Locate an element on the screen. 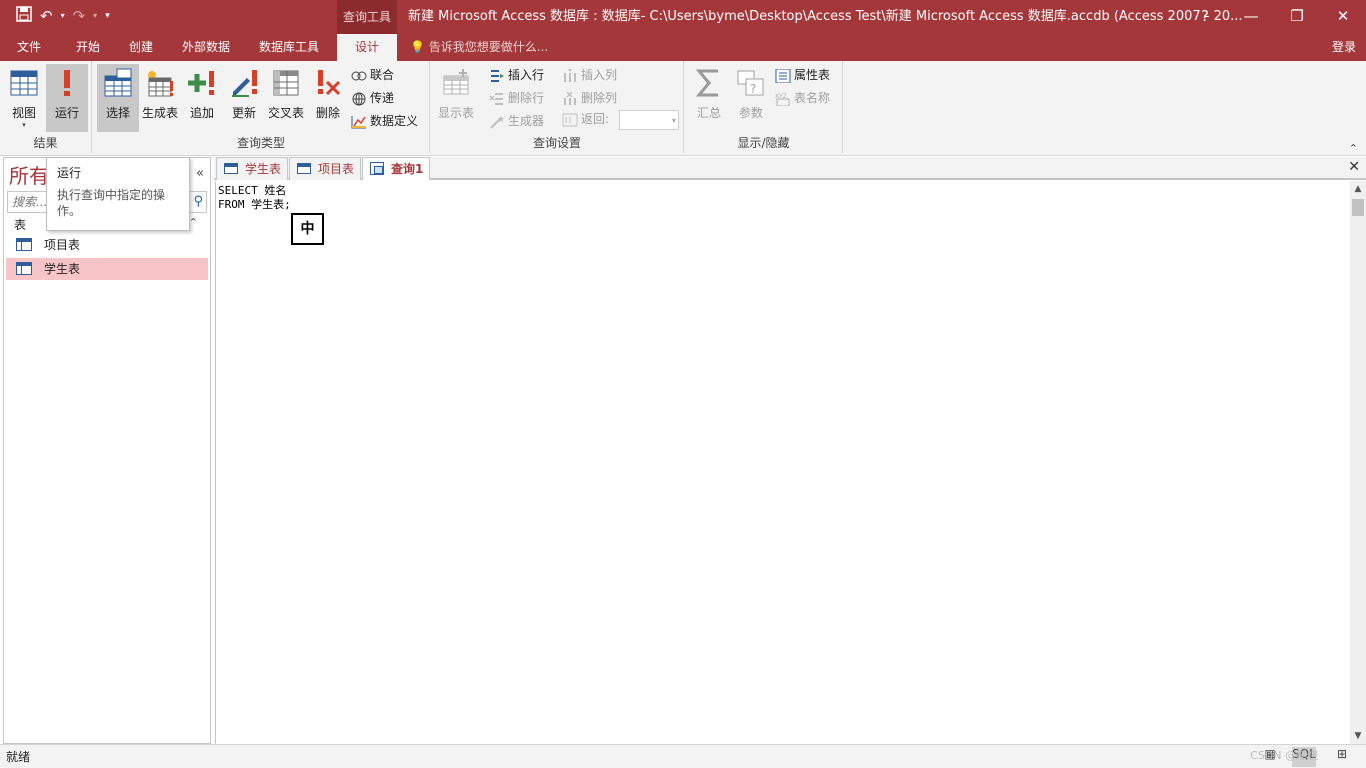 The height and width of the screenshot is (768, 1366). table-icon is located at coordinates (24, 244).